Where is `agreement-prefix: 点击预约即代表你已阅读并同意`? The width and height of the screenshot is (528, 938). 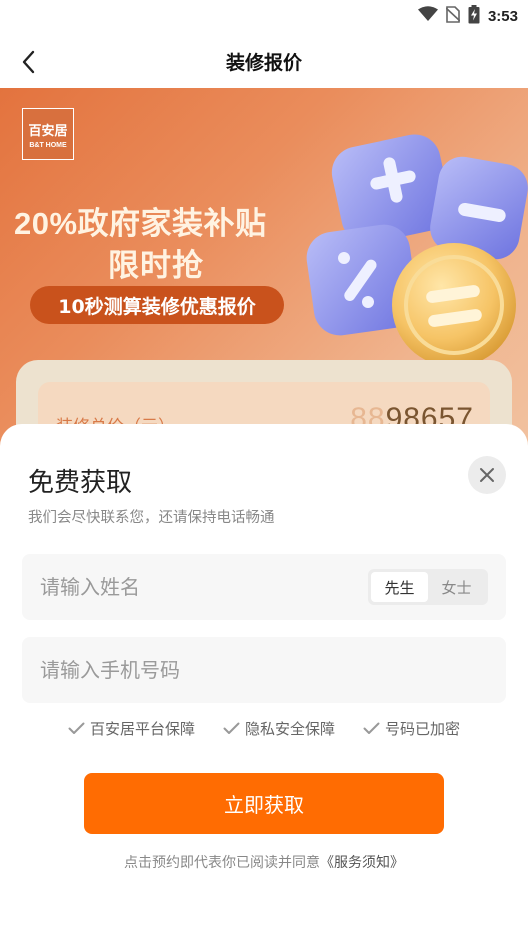 agreement-prefix: 点击预约即代表你已阅读并同意 is located at coordinates (222, 863).